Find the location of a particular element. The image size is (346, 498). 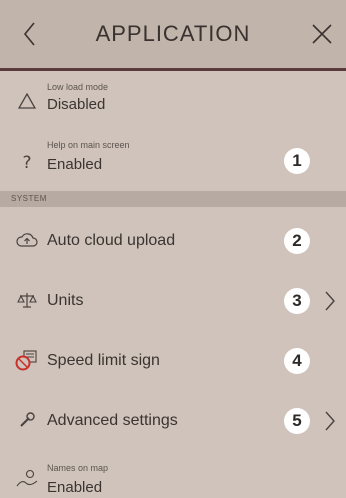

close-icon is located at coordinates (322, 34).